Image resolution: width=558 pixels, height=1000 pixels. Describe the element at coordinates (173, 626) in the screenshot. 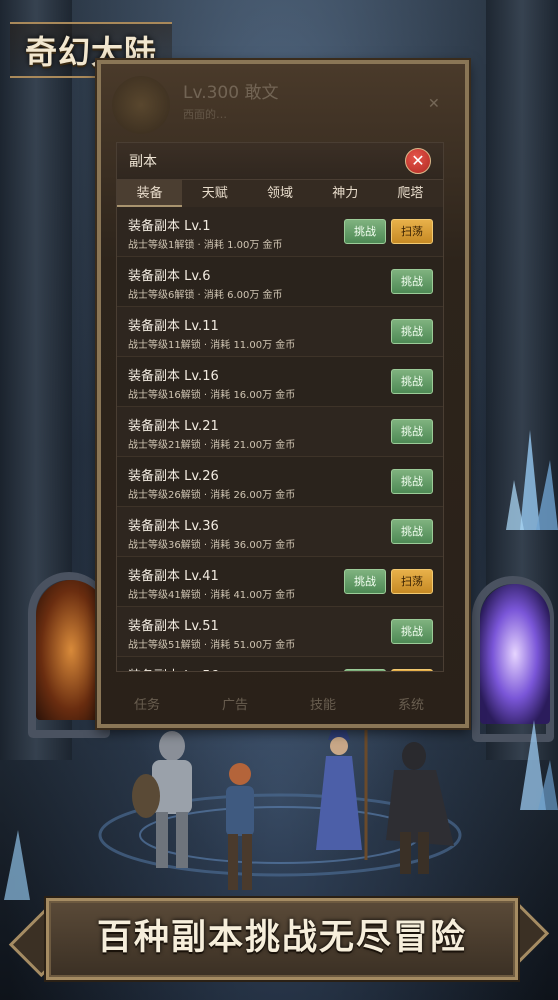

I see `dungeon-title: 装备副本 Lv.51` at that location.